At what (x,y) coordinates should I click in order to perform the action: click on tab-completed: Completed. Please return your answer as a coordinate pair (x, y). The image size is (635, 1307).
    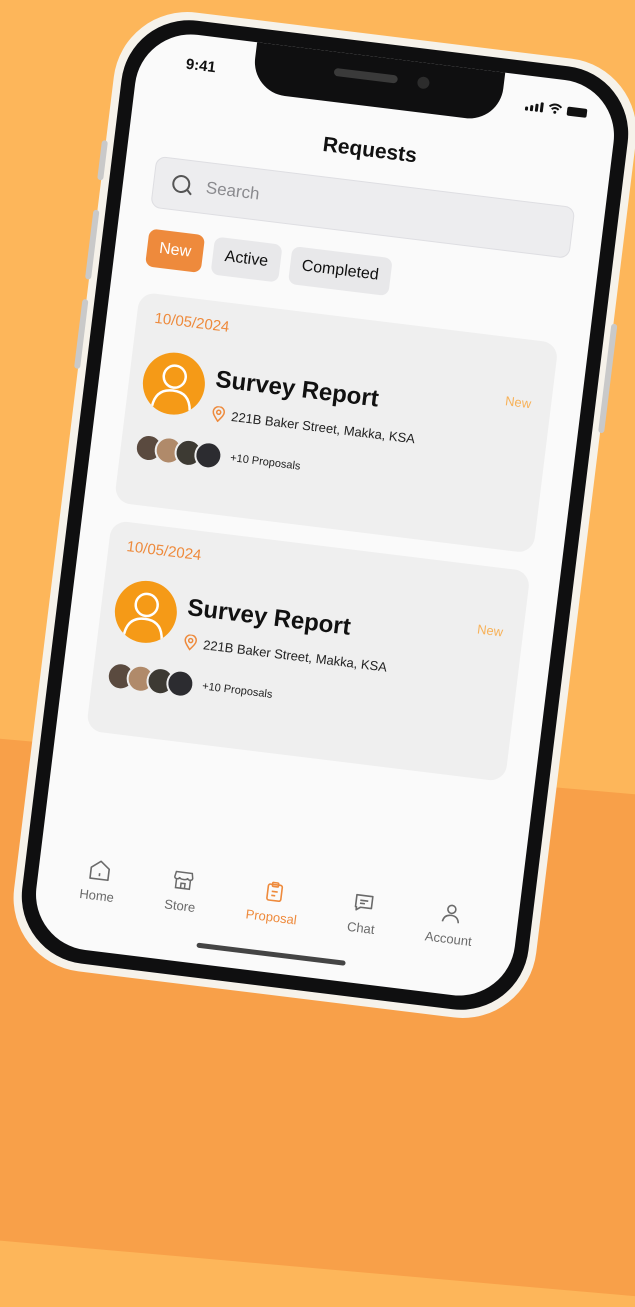
    Looking at the image, I should click on (340, 271).